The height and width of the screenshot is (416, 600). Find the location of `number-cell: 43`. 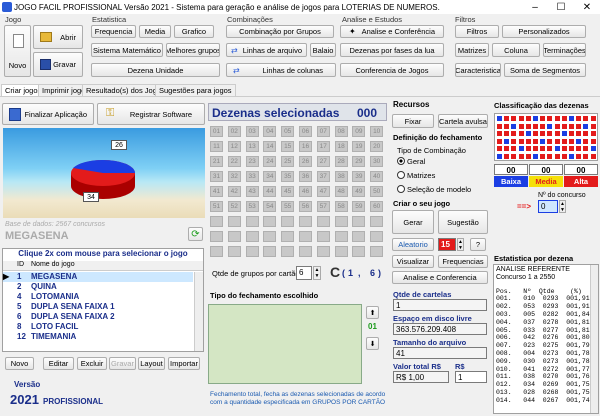

number-cell: 43 is located at coordinates (252, 191).